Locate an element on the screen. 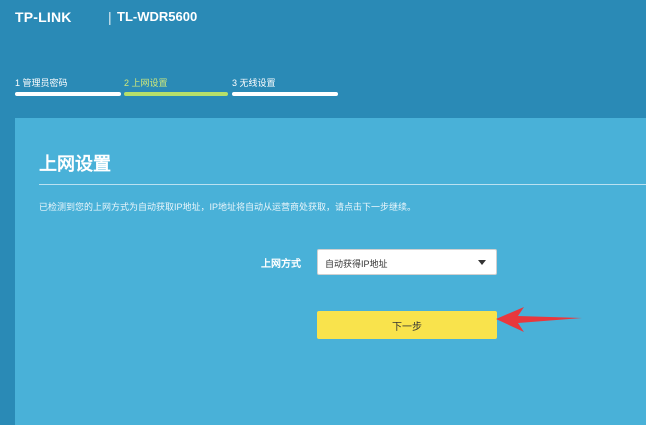 The width and height of the screenshot is (646, 425). step-wireless-settings: 3 无线设置 is located at coordinates (285, 86).